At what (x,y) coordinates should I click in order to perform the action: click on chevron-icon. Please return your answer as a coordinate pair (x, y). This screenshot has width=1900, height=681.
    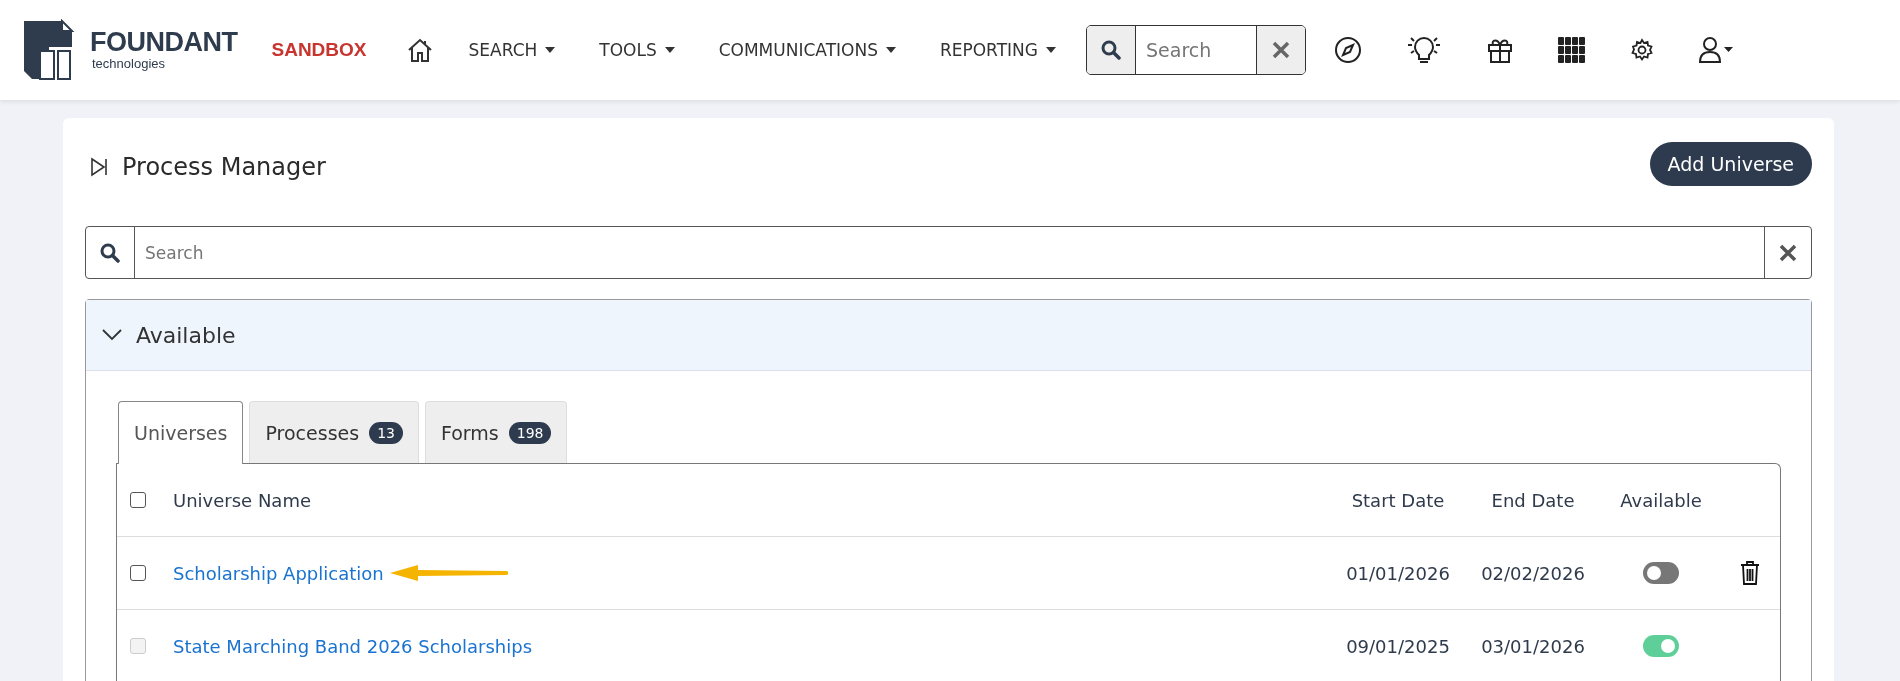
    Looking at the image, I should click on (112, 335).